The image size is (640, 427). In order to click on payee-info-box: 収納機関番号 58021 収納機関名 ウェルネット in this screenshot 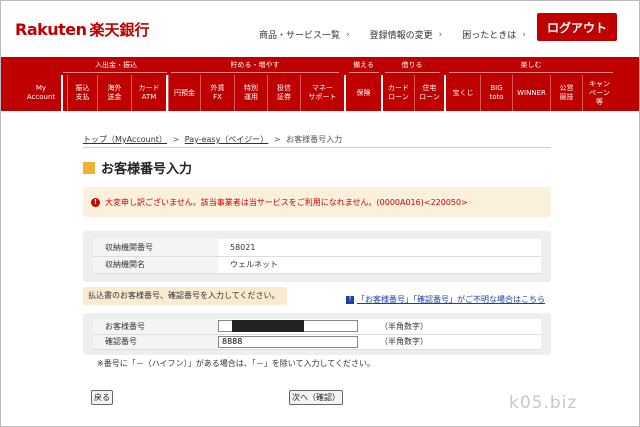, I will do `click(317, 256)`.